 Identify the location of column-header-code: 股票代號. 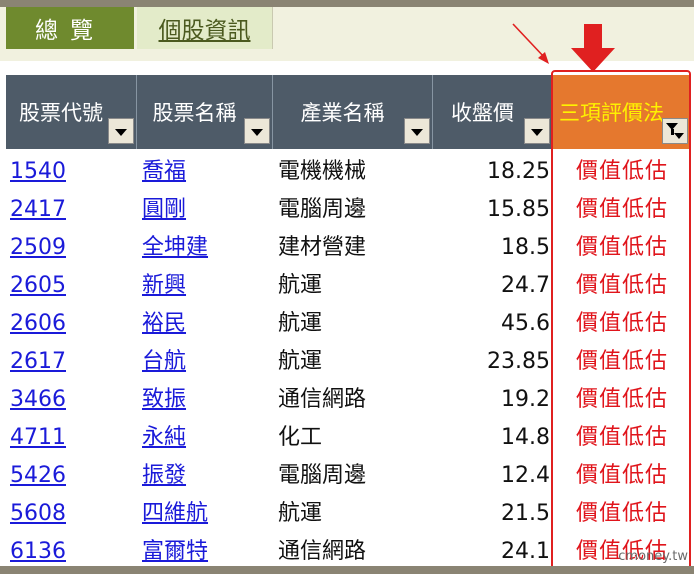
(71, 112).